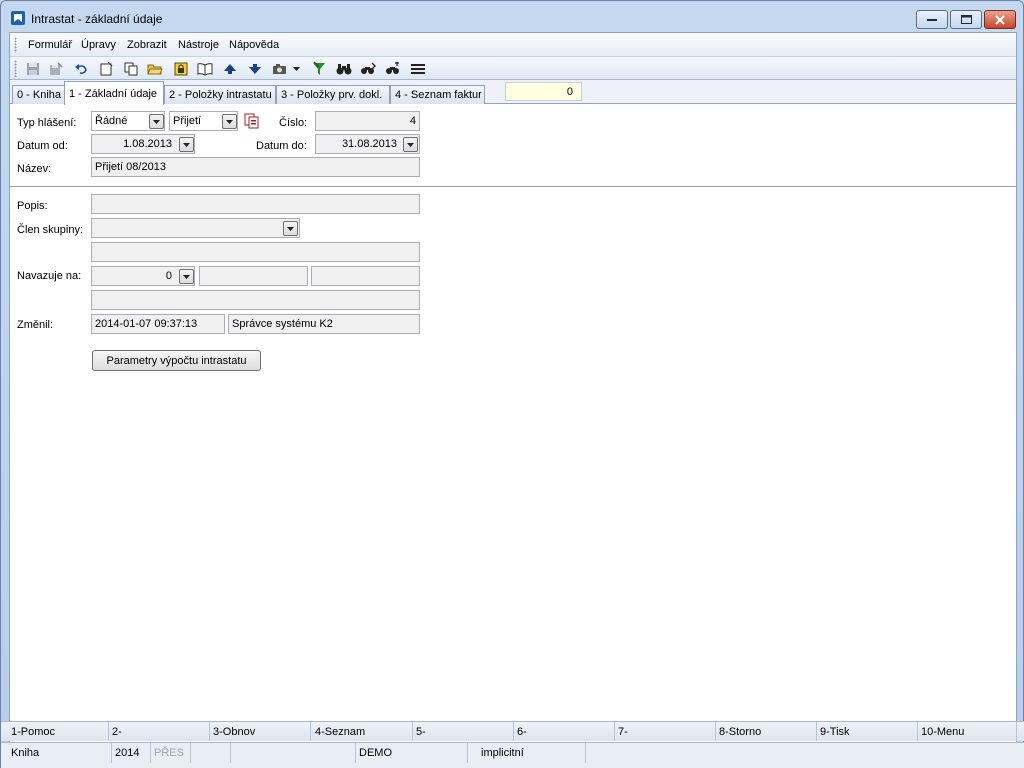 The width and height of the screenshot is (1024, 768). I want to click on camera-icon, so click(280, 68).